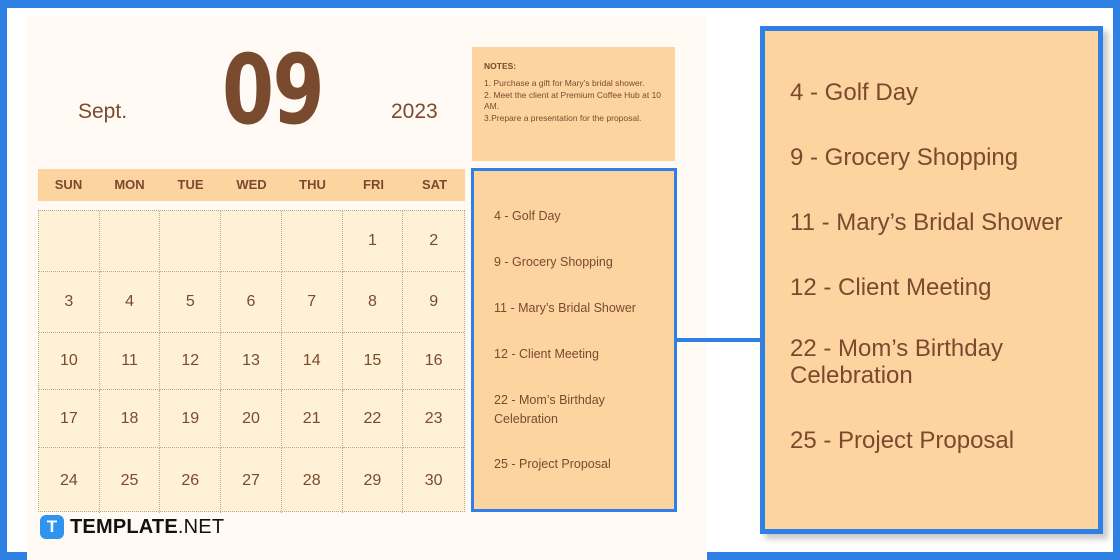 This screenshot has height=560, width=1120. Describe the element at coordinates (201, 526) in the screenshot. I see `brand-name-light: .NET` at that location.